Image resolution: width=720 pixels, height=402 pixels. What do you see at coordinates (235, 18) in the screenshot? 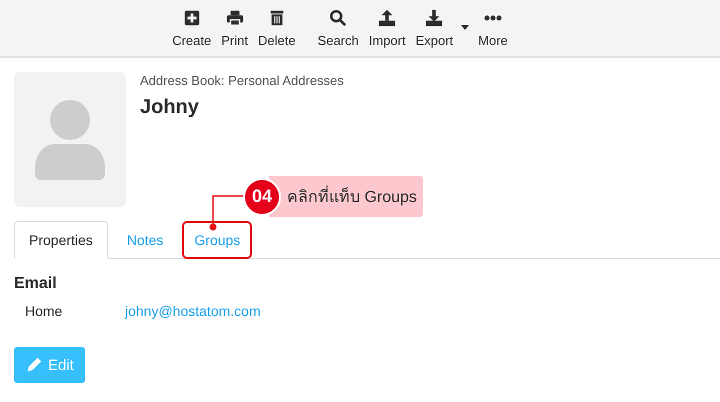
I see `printer-icon` at bounding box center [235, 18].